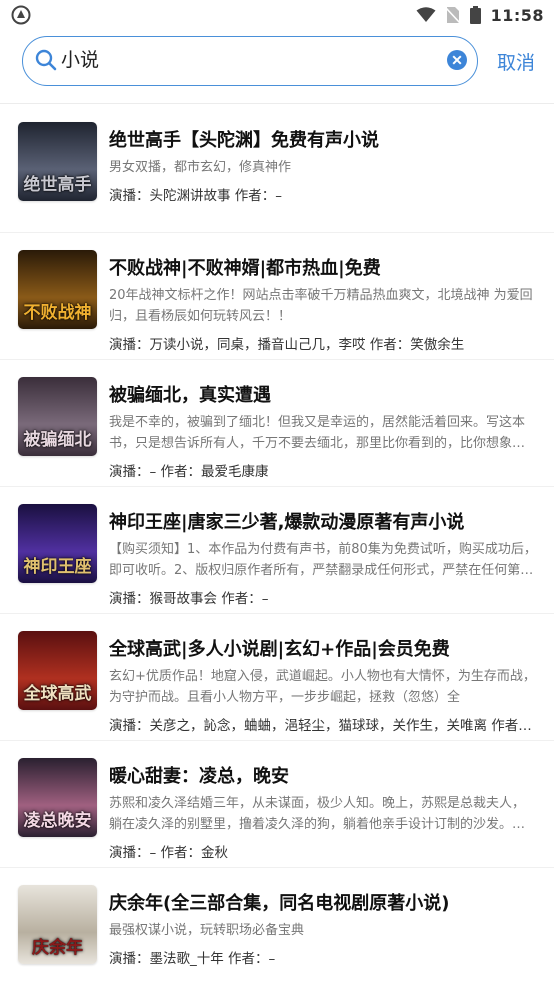  What do you see at coordinates (196, 196) in the screenshot?
I see `book-meta: 演播：头陀渊讲故事 作者：–` at bounding box center [196, 196].